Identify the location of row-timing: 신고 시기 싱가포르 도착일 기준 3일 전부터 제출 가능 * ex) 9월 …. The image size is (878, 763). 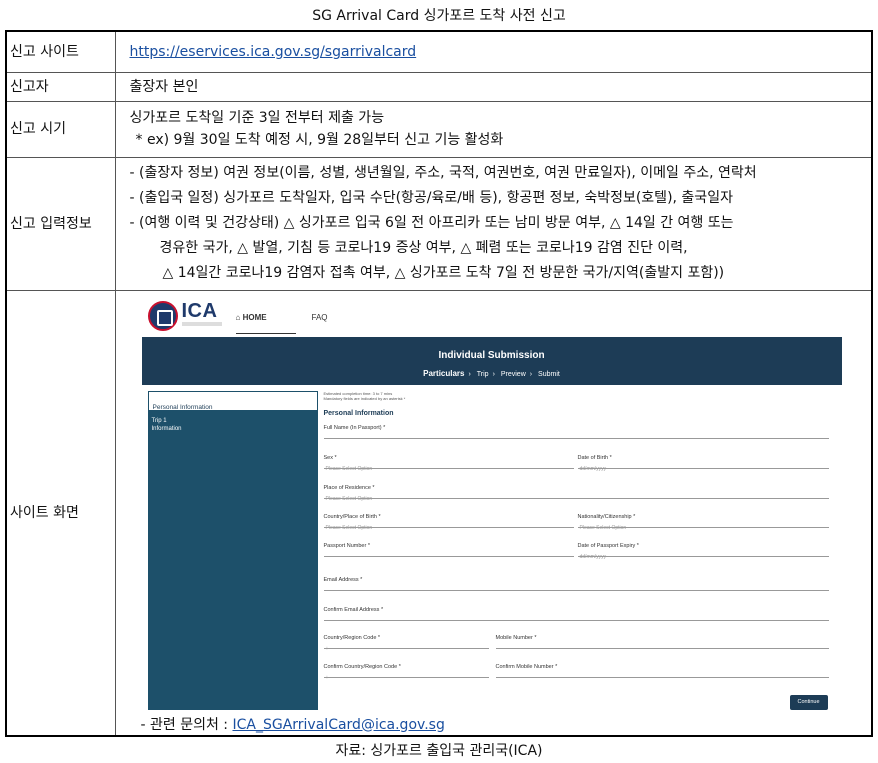
(439, 129).